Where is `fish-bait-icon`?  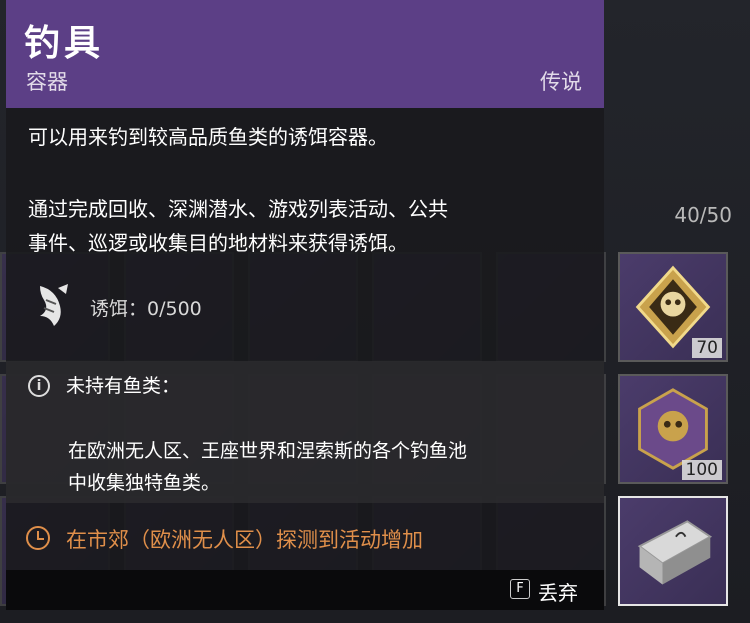
fish-bait-icon is located at coordinates (54, 305).